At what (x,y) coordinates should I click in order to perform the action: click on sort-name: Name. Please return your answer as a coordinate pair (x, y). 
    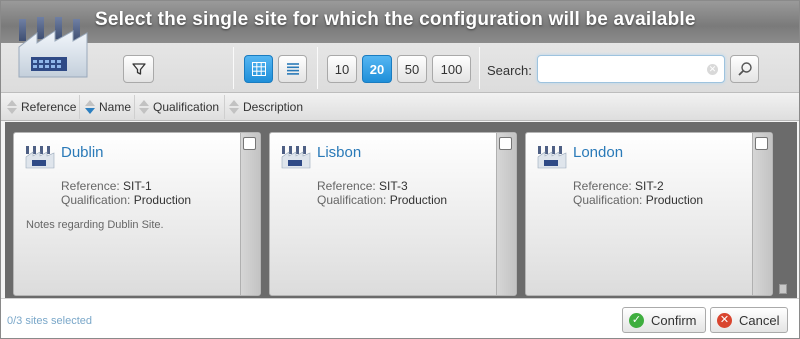
    Looking at the image, I should click on (108, 107).